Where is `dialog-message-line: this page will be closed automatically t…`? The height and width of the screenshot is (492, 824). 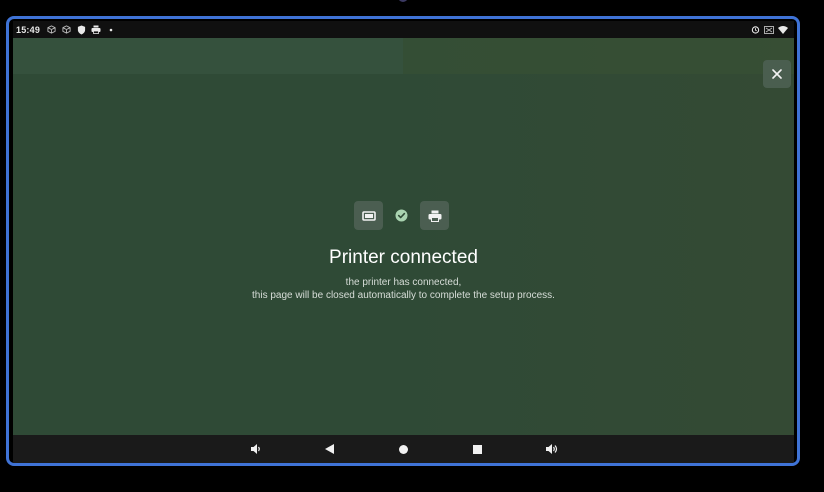
dialog-message-line: this page will be closed automatically t… is located at coordinates (403, 295).